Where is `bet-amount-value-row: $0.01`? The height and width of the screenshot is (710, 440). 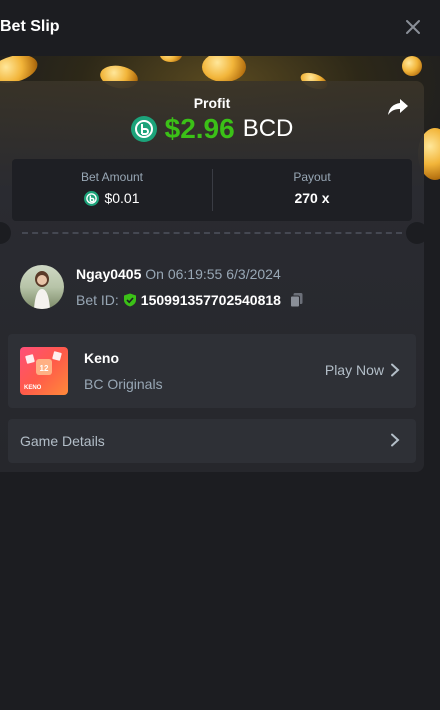
bet-amount-value-row: $0.01 is located at coordinates (112, 198).